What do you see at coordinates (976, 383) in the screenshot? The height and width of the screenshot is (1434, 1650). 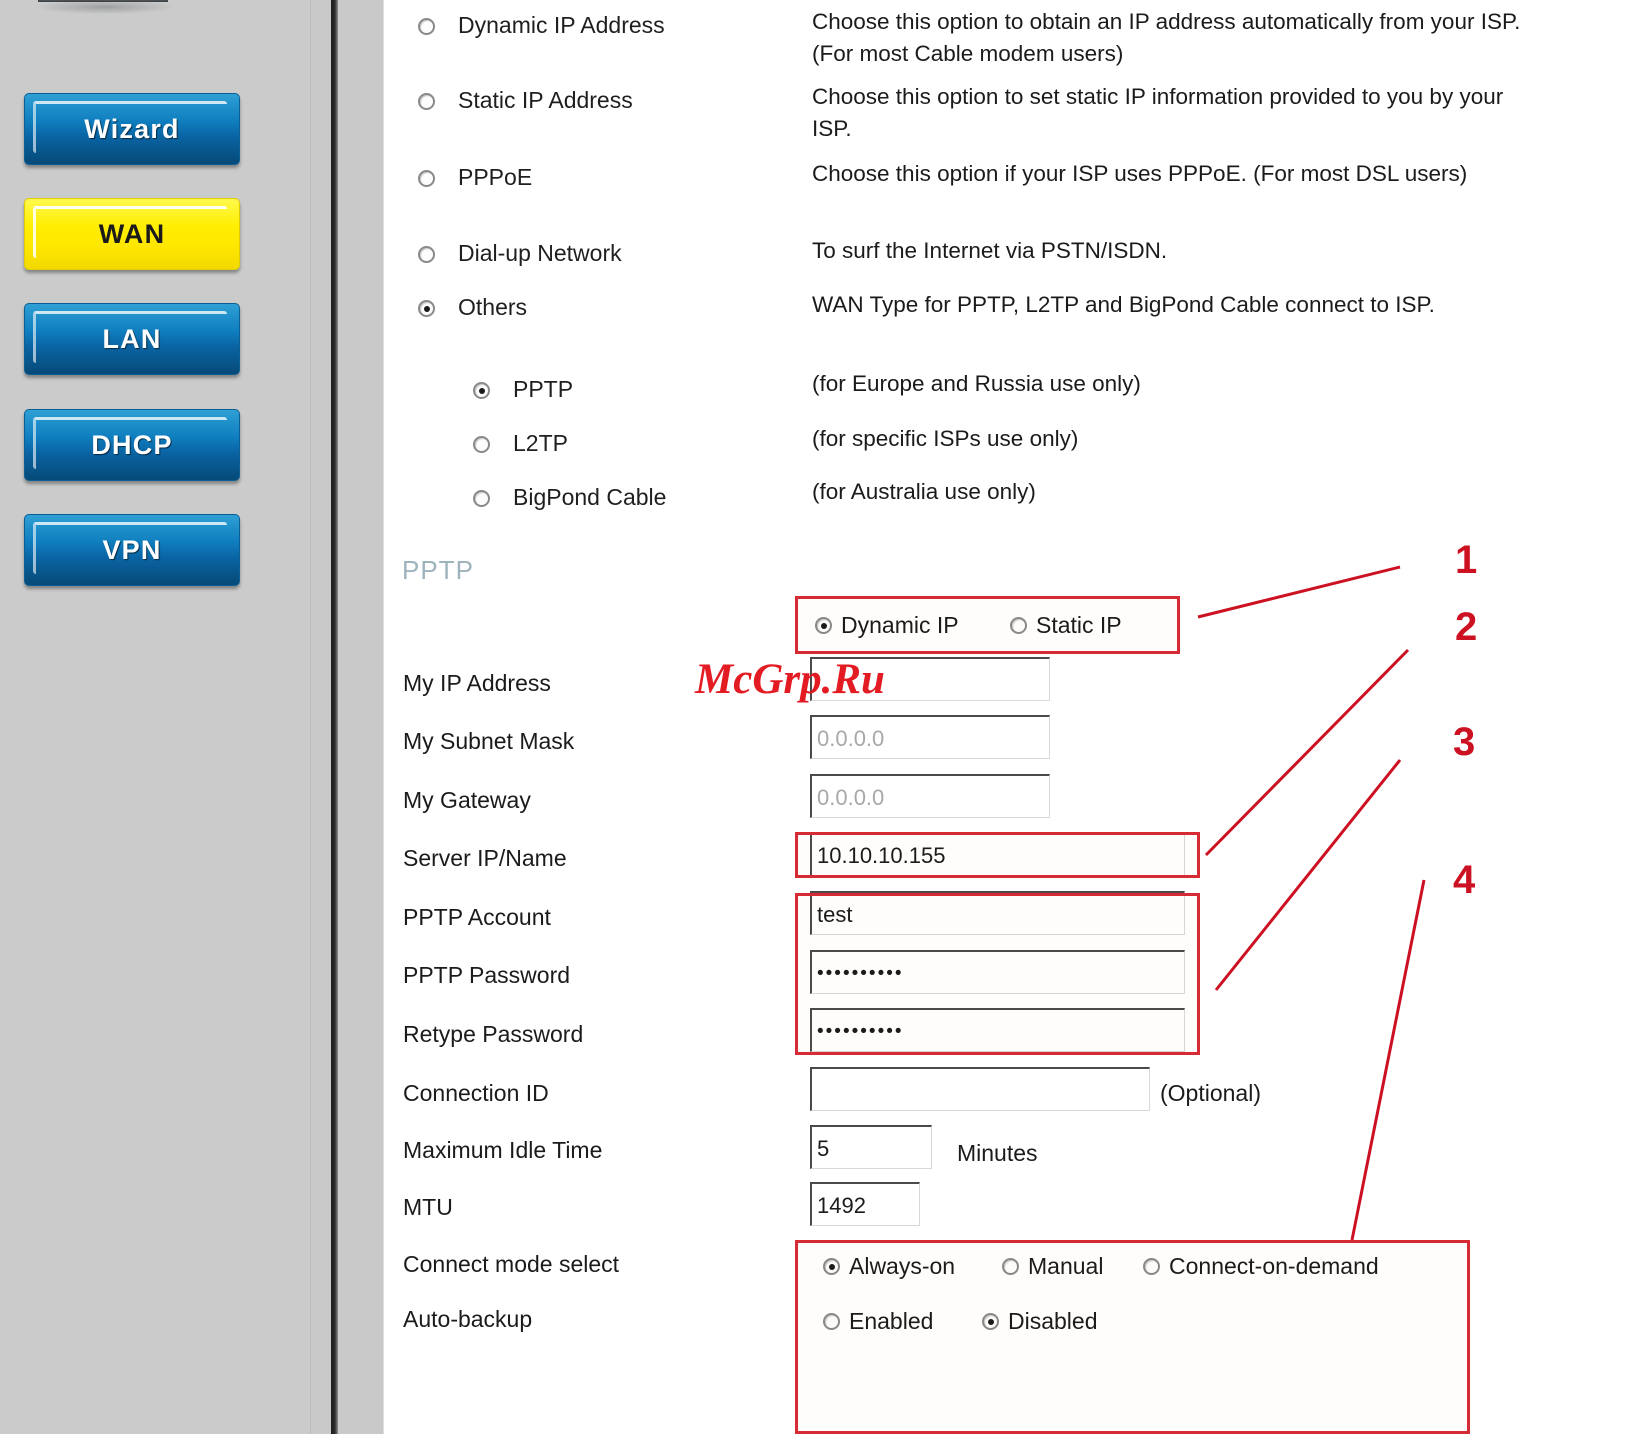 I see `suboption-desc-pptp: (for Europe and Russia use only)` at bounding box center [976, 383].